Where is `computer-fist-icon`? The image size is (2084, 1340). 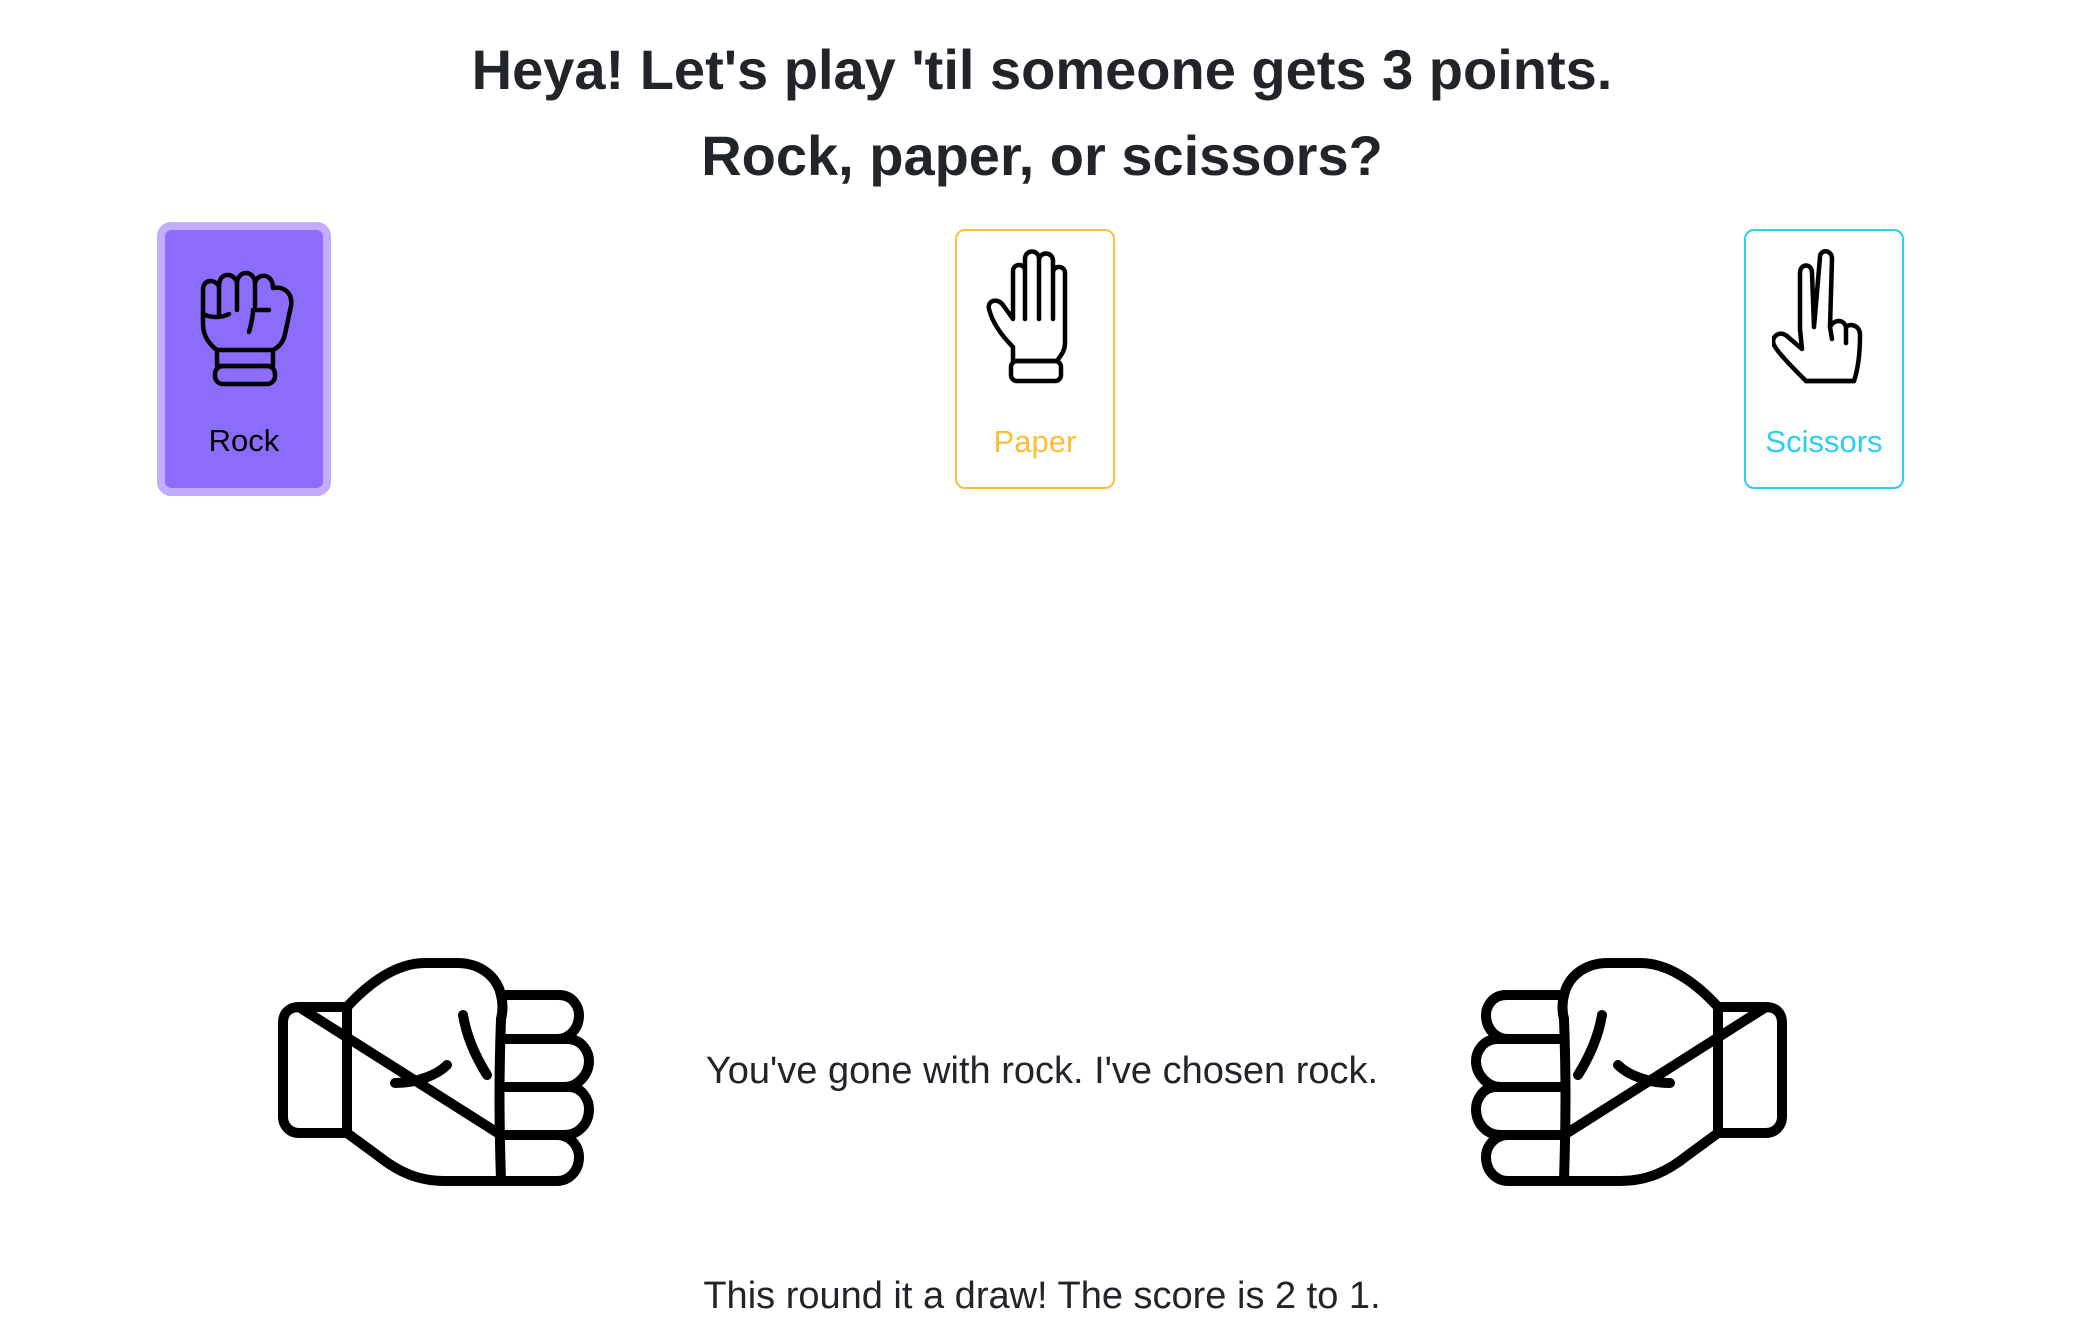
computer-fist-icon is located at coordinates (1629, 1072).